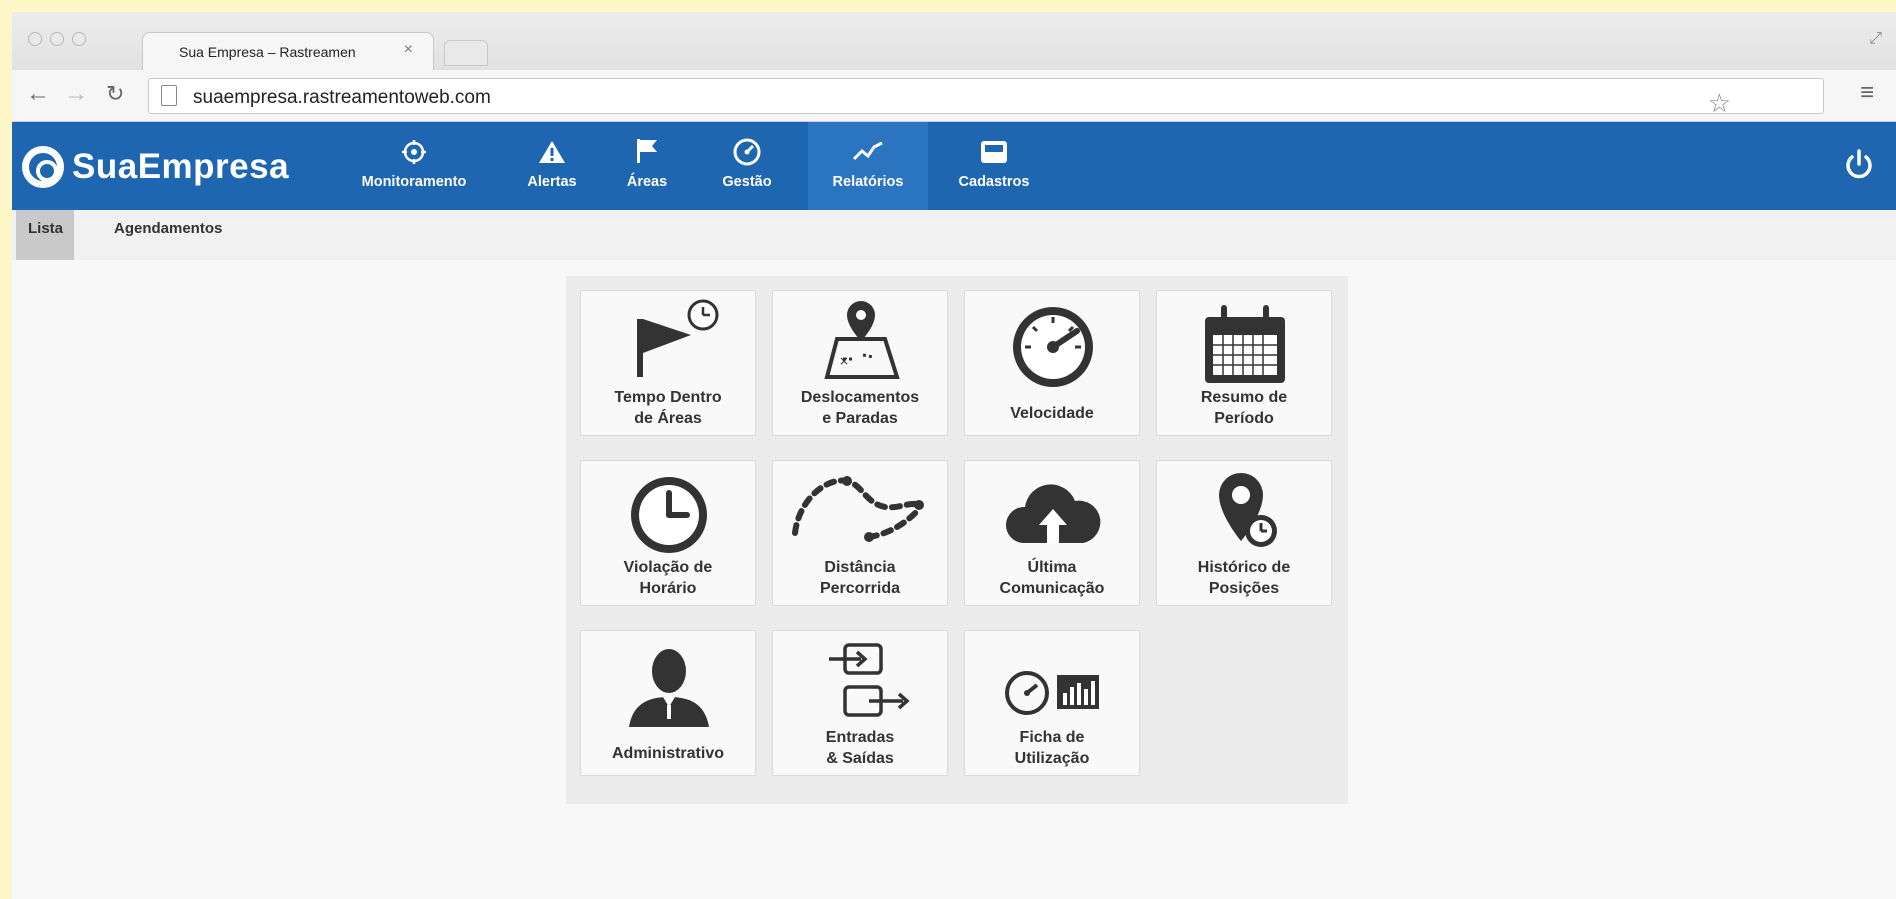 The width and height of the screenshot is (1896, 899). Describe the element at coordinates (954, 41) in the screenshot. I see `tab-bar: Sua Empresa – Rastreamen × ⤢` at that location.